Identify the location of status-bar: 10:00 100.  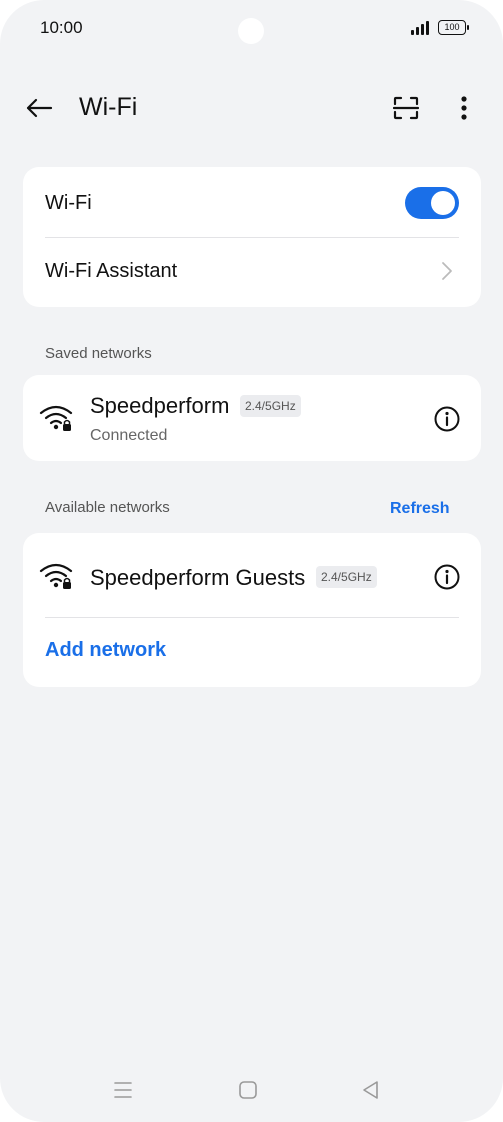
(251, 29).